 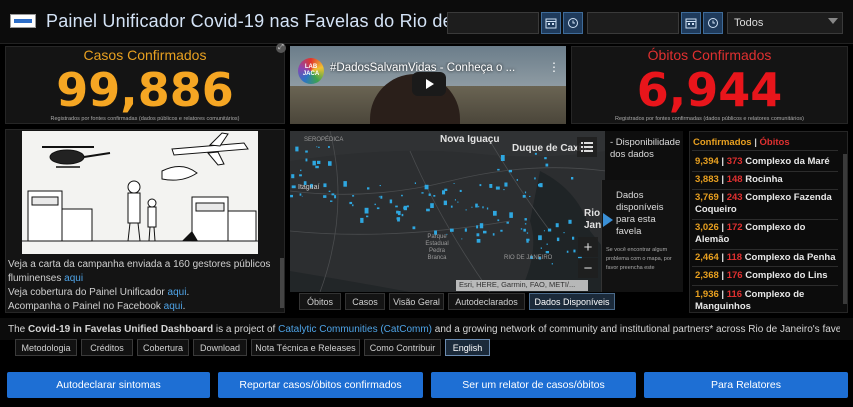 What do you see at coordinates (320, 301) in the screenshot?
I see `tab-obitos: Óbitos` at bounding box center [320, 301].